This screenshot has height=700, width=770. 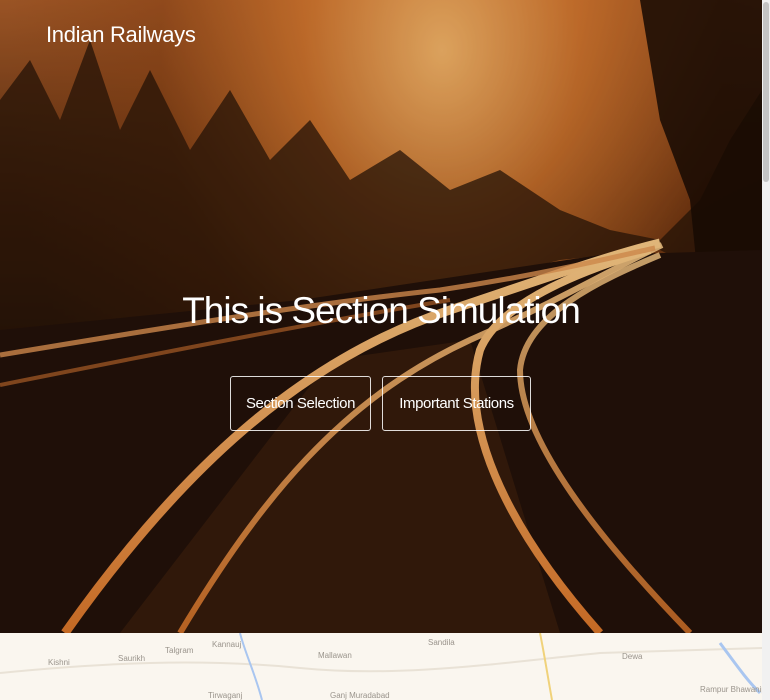 What do you see at coordinates (766, 350) in the screenshot?
I see `page-scrollbar` at bounding box center [766, 350].